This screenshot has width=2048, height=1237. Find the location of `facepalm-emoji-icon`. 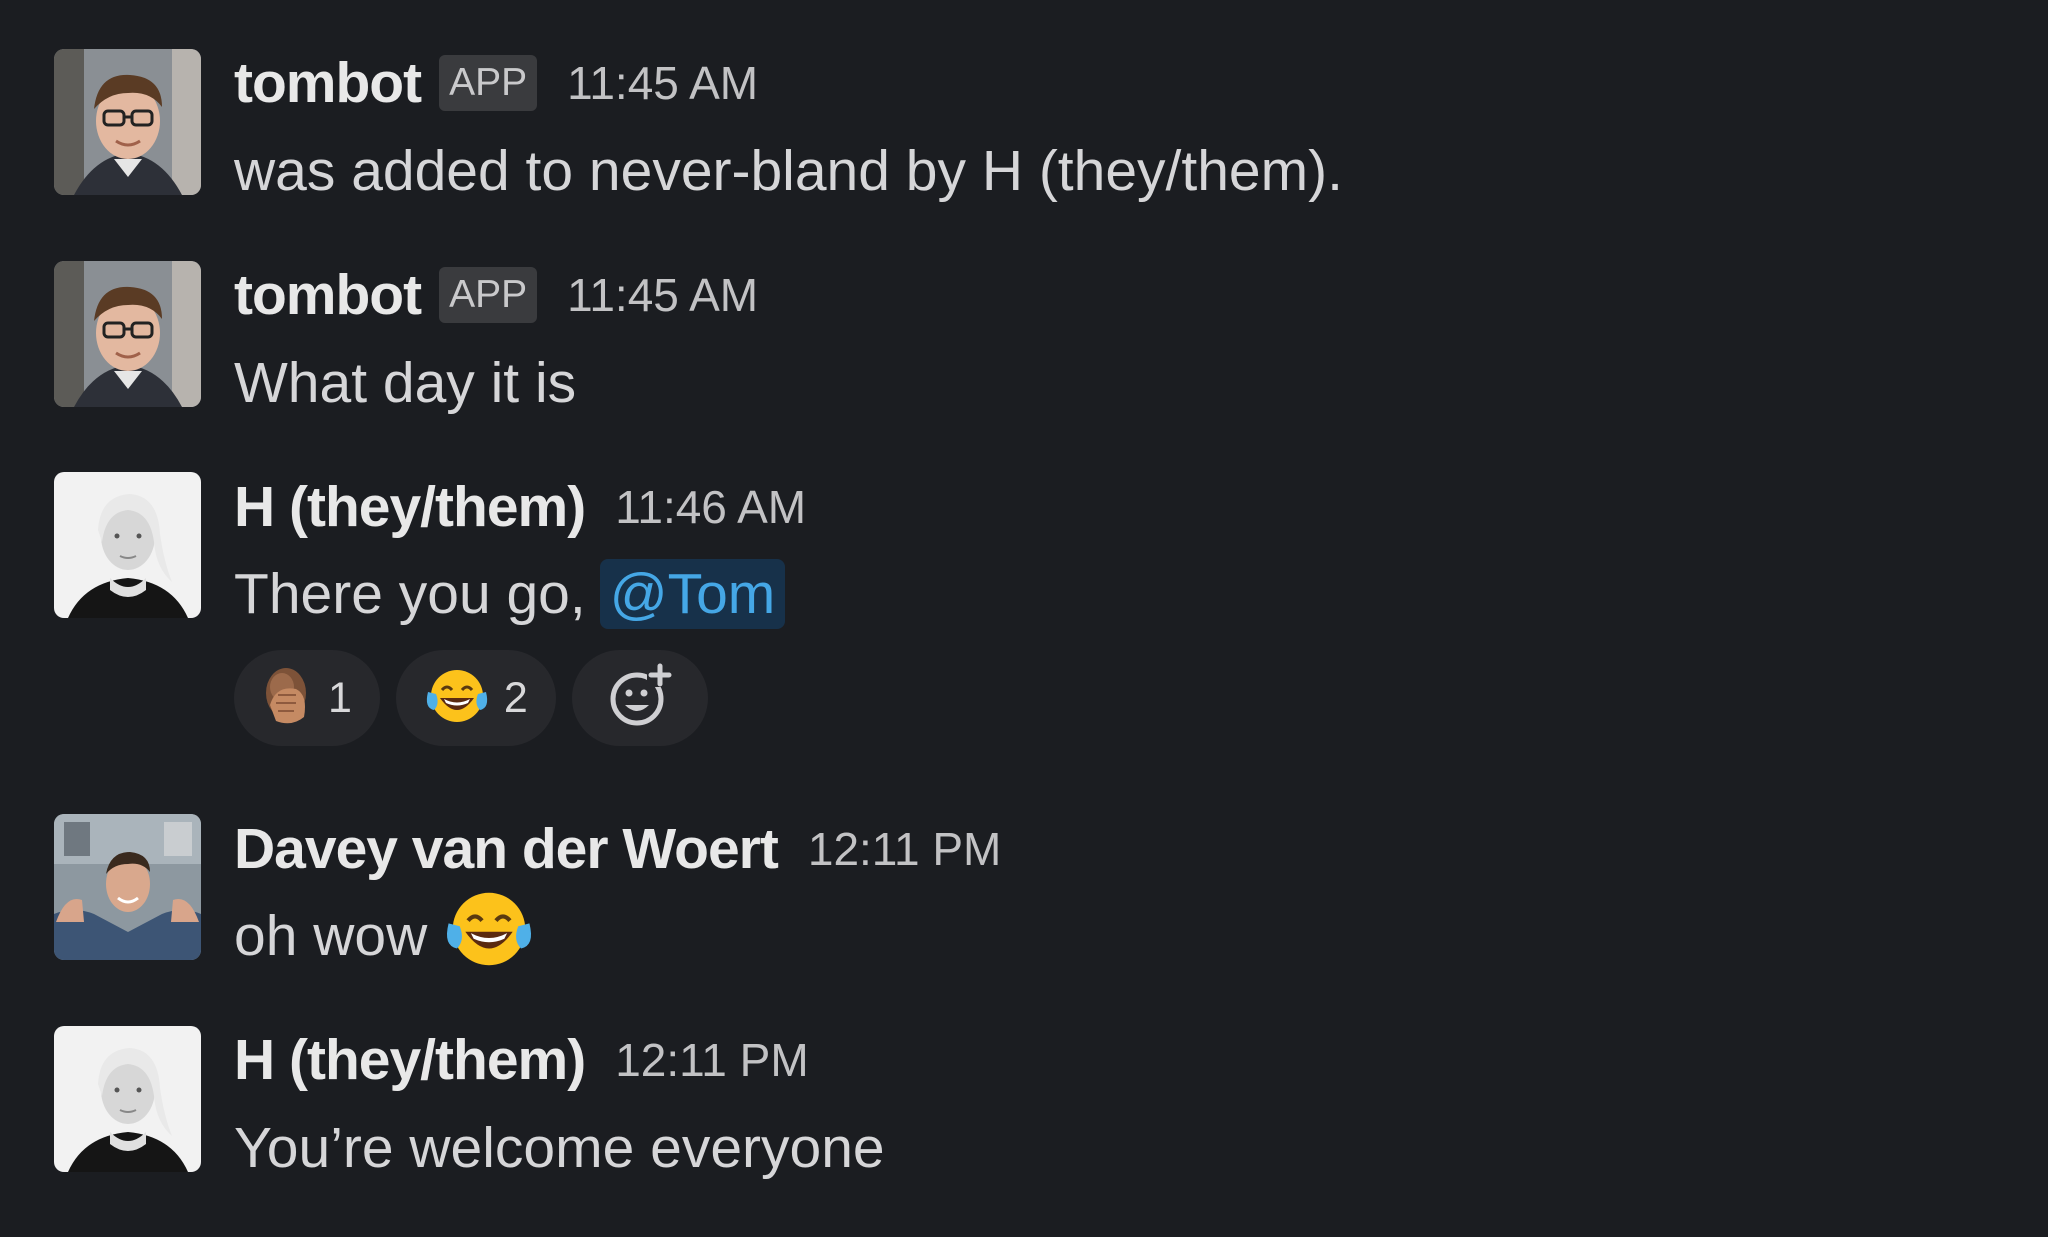

facepalm-emoji-icon is located at coordinates (288, 698).